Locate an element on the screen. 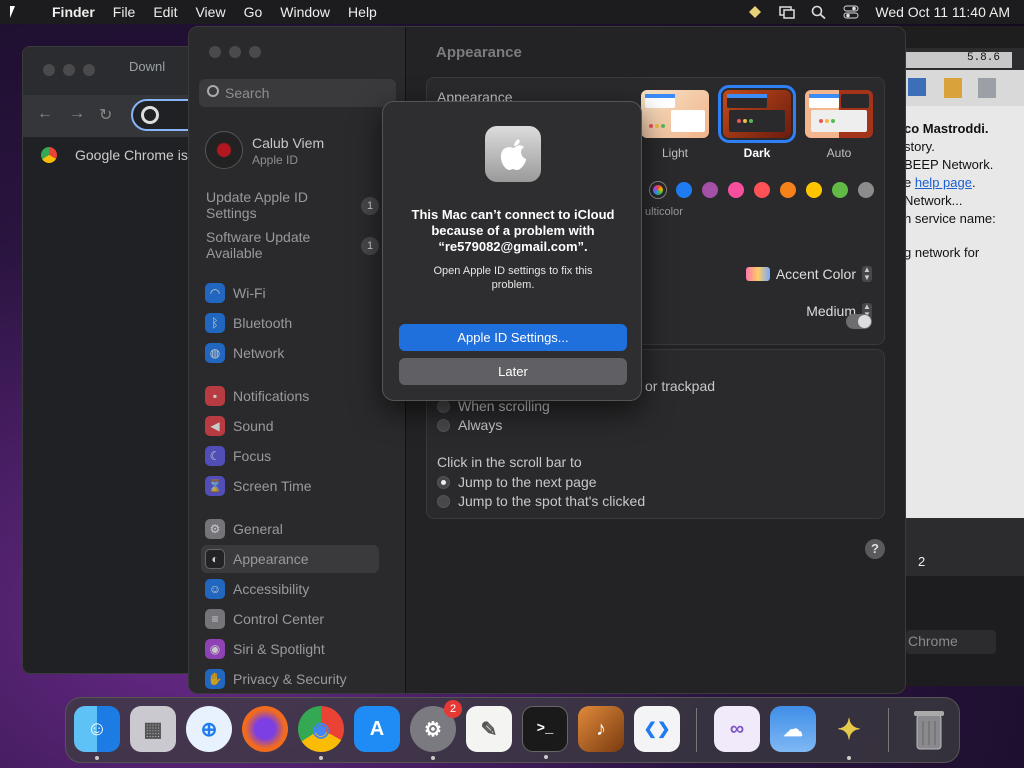  apple-id-profile: Calub Viem Apple ID is located at coordinates (300, 151).